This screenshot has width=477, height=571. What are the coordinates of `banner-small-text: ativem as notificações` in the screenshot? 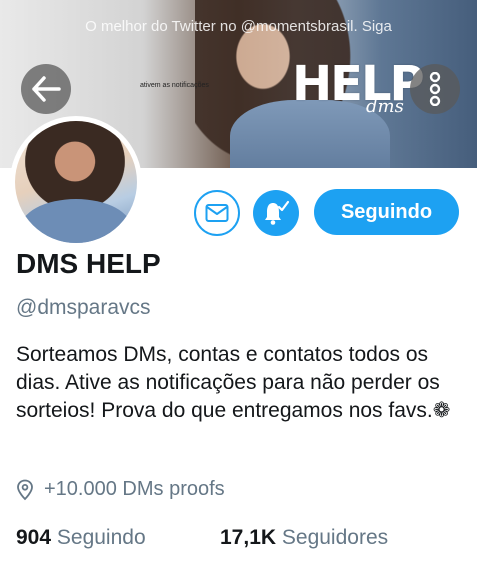 It's located at (174, 85).